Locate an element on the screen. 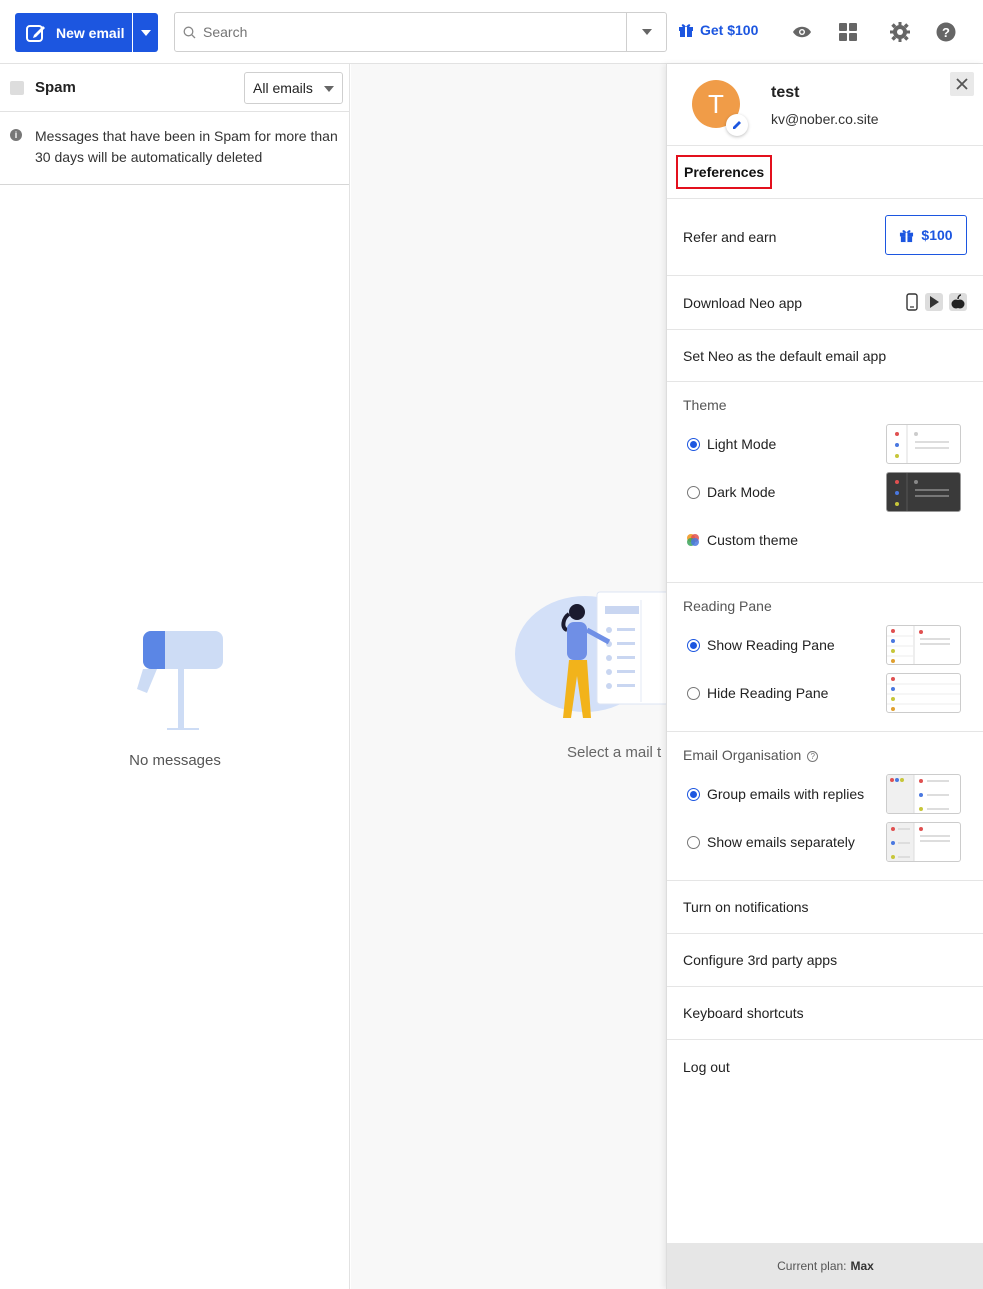 The height and width of the screenshot is (1289, 983). info-icon: i is located at coordinates (16, 135).